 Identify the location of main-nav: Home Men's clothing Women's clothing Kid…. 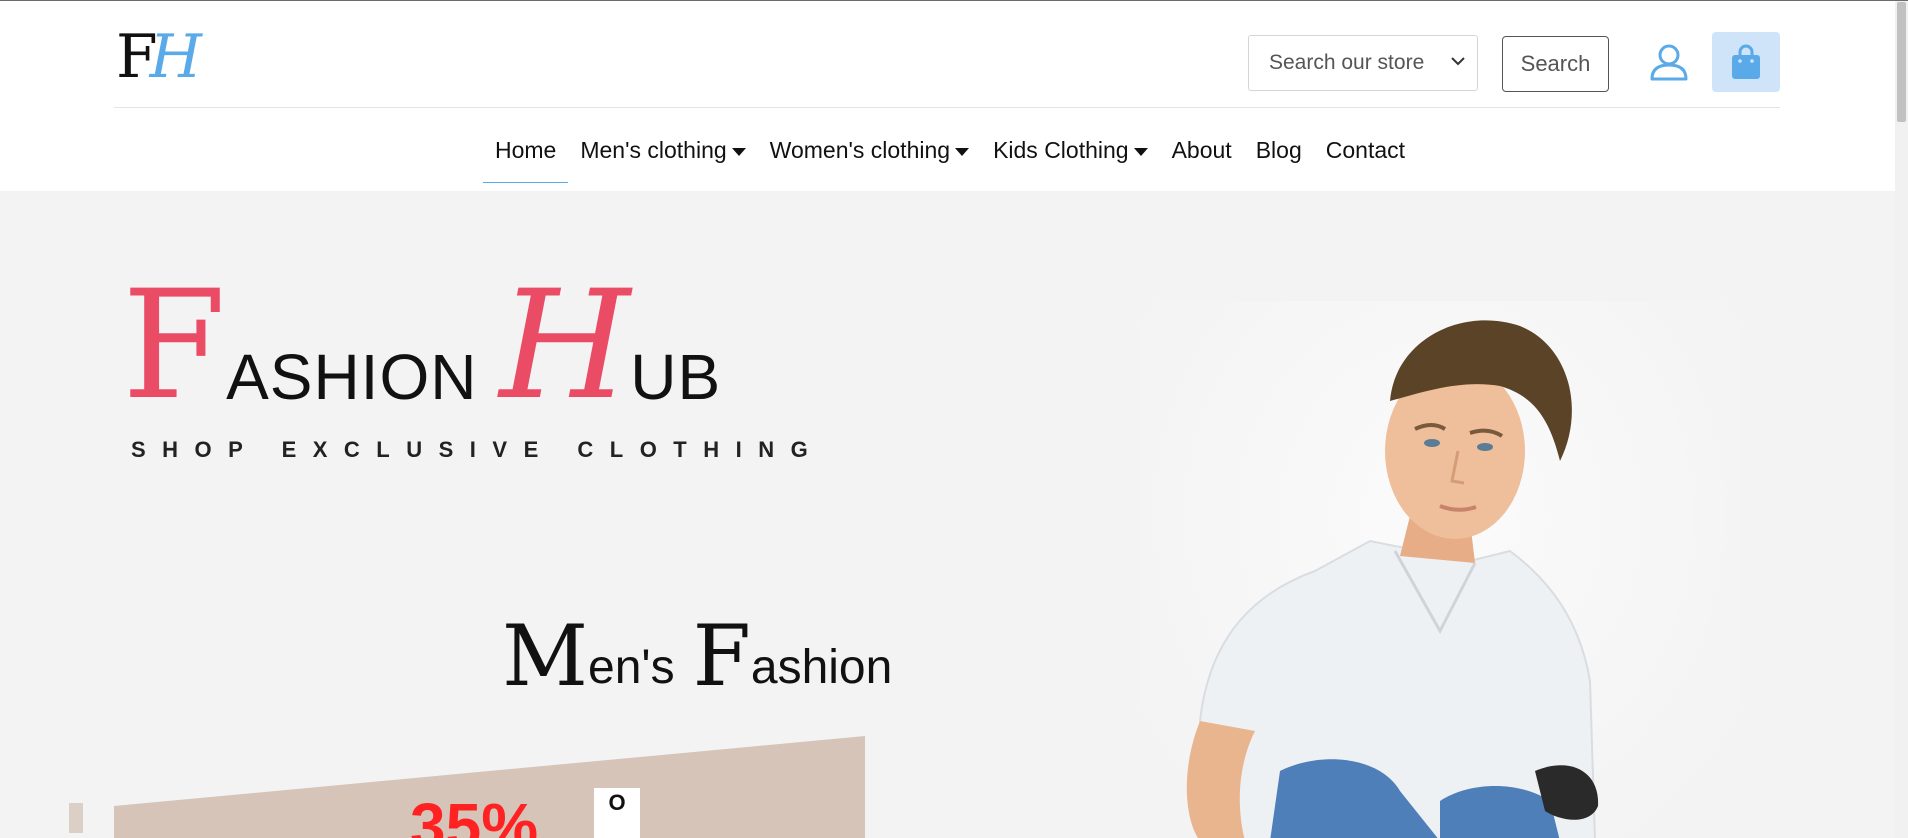
(950, 155).